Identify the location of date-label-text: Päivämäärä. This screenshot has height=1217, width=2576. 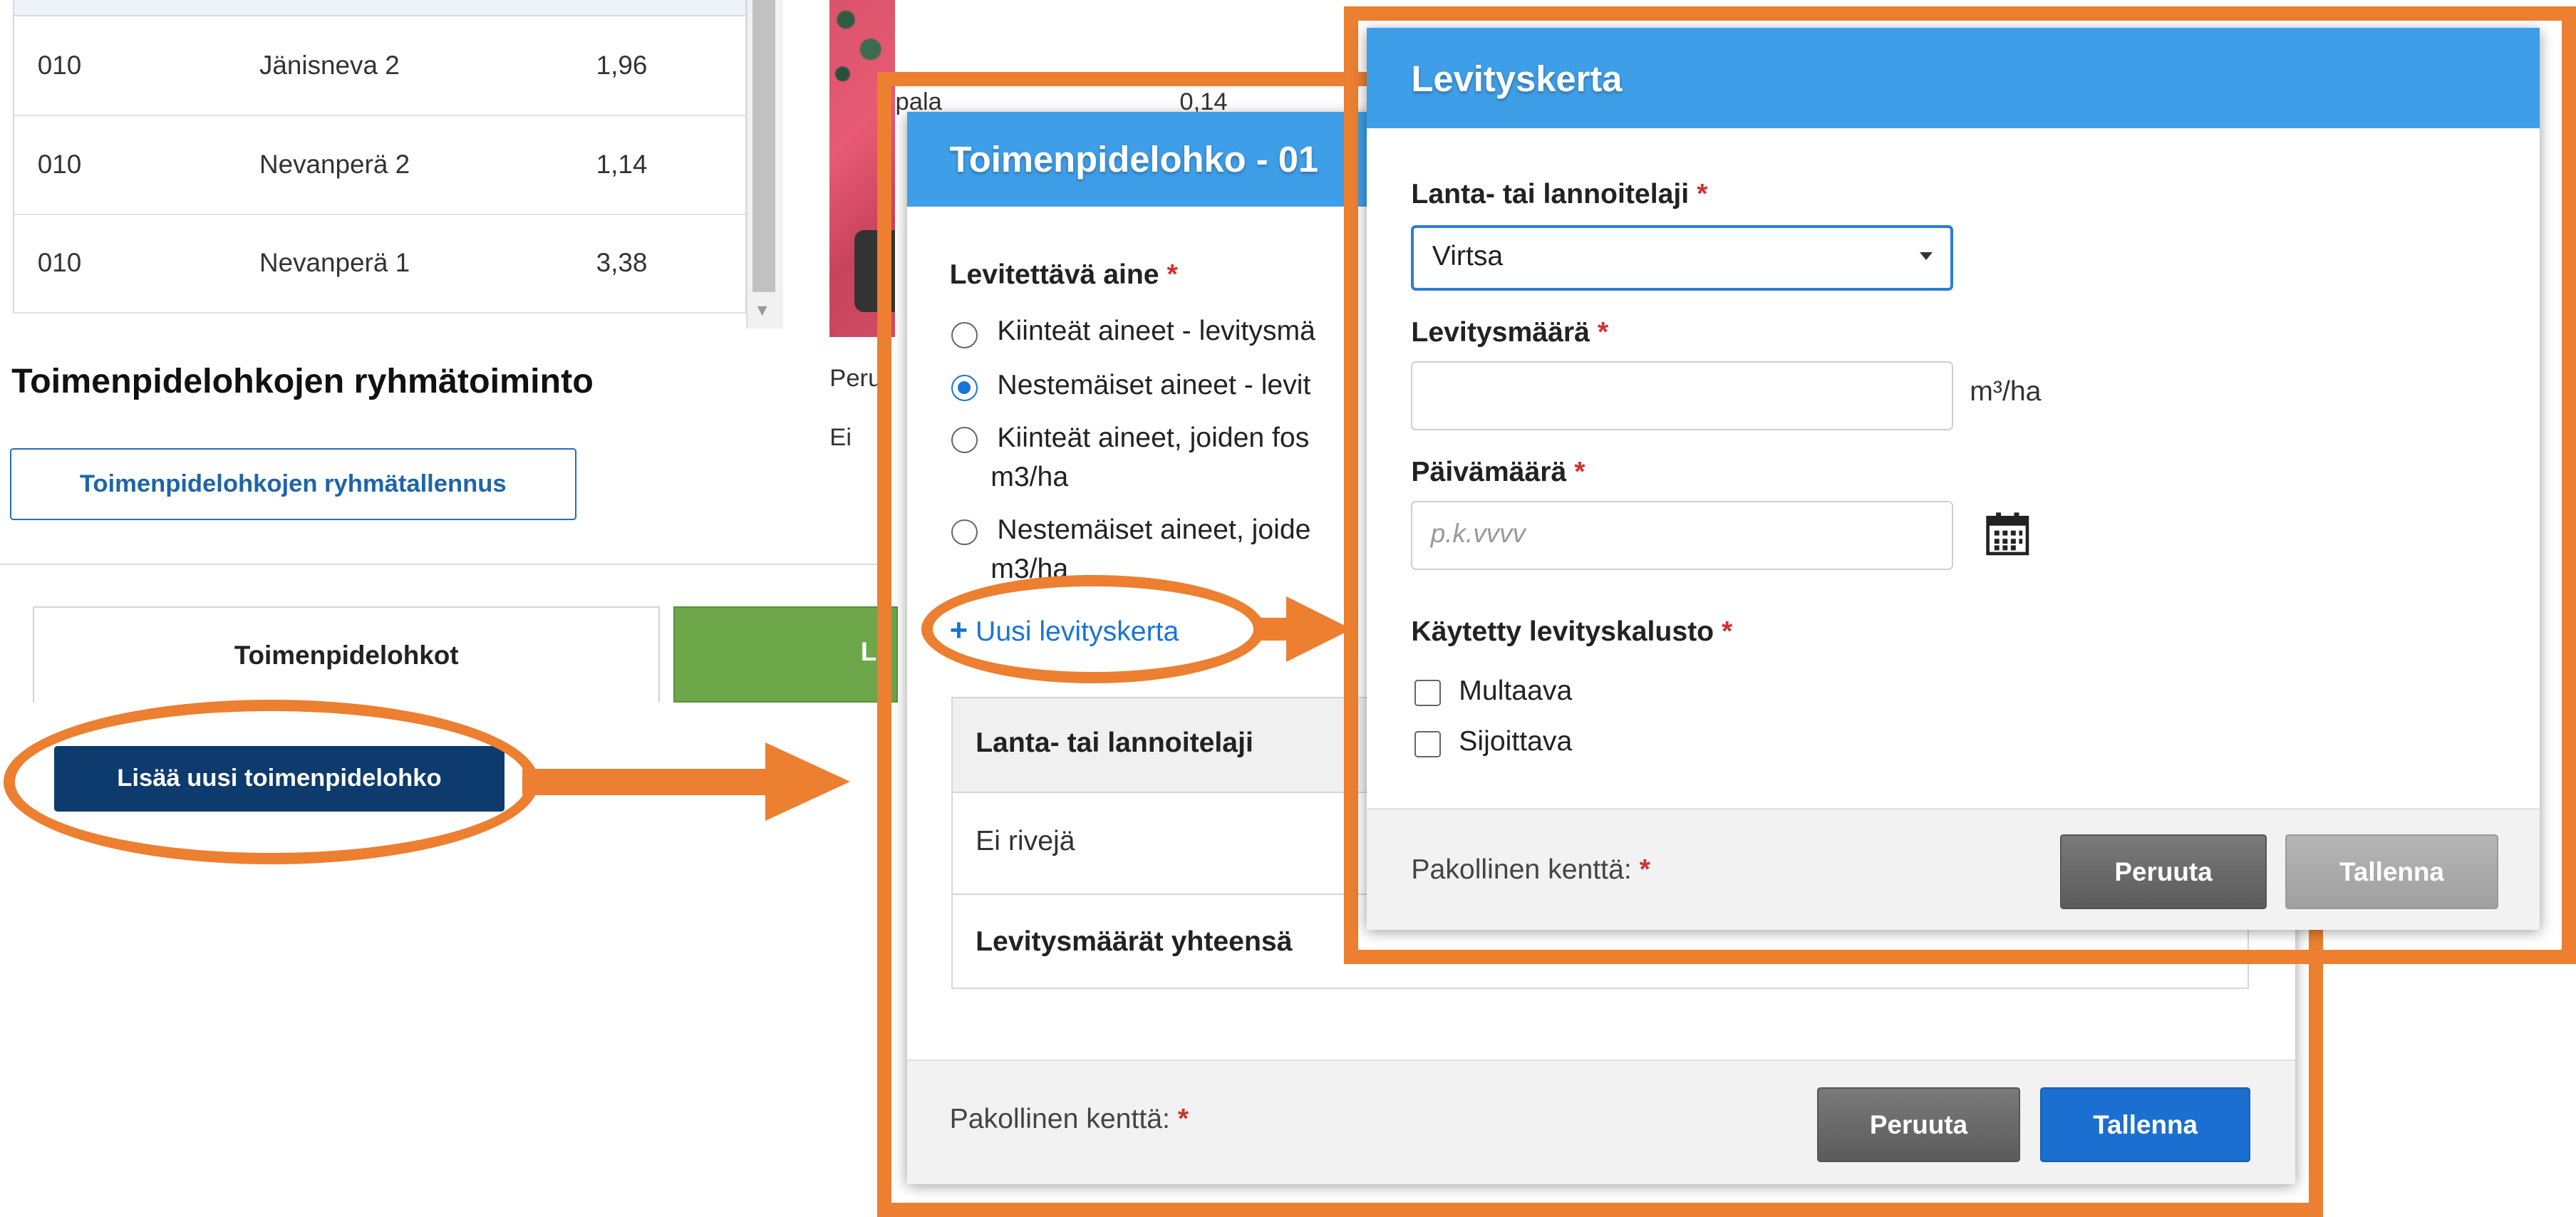
(1489, 471).